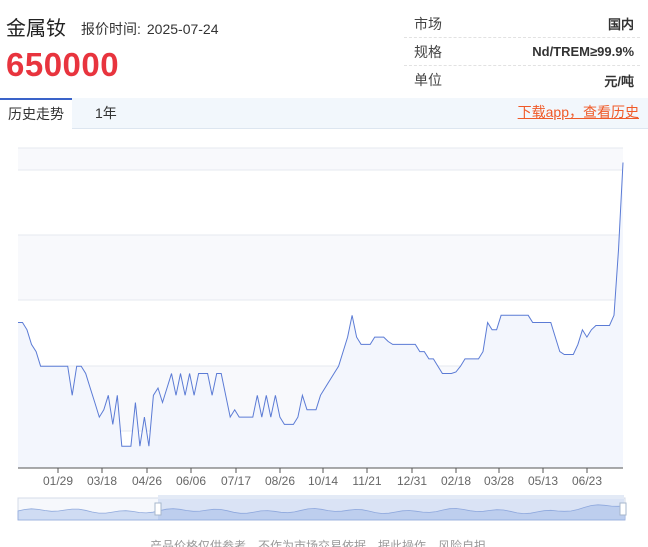 Image resolution: width=648 pixels, height=547 pixels. Describe the element at coordinates (412, 481) in the screenshot. I see `x-tick-label: 12/31` at that location.